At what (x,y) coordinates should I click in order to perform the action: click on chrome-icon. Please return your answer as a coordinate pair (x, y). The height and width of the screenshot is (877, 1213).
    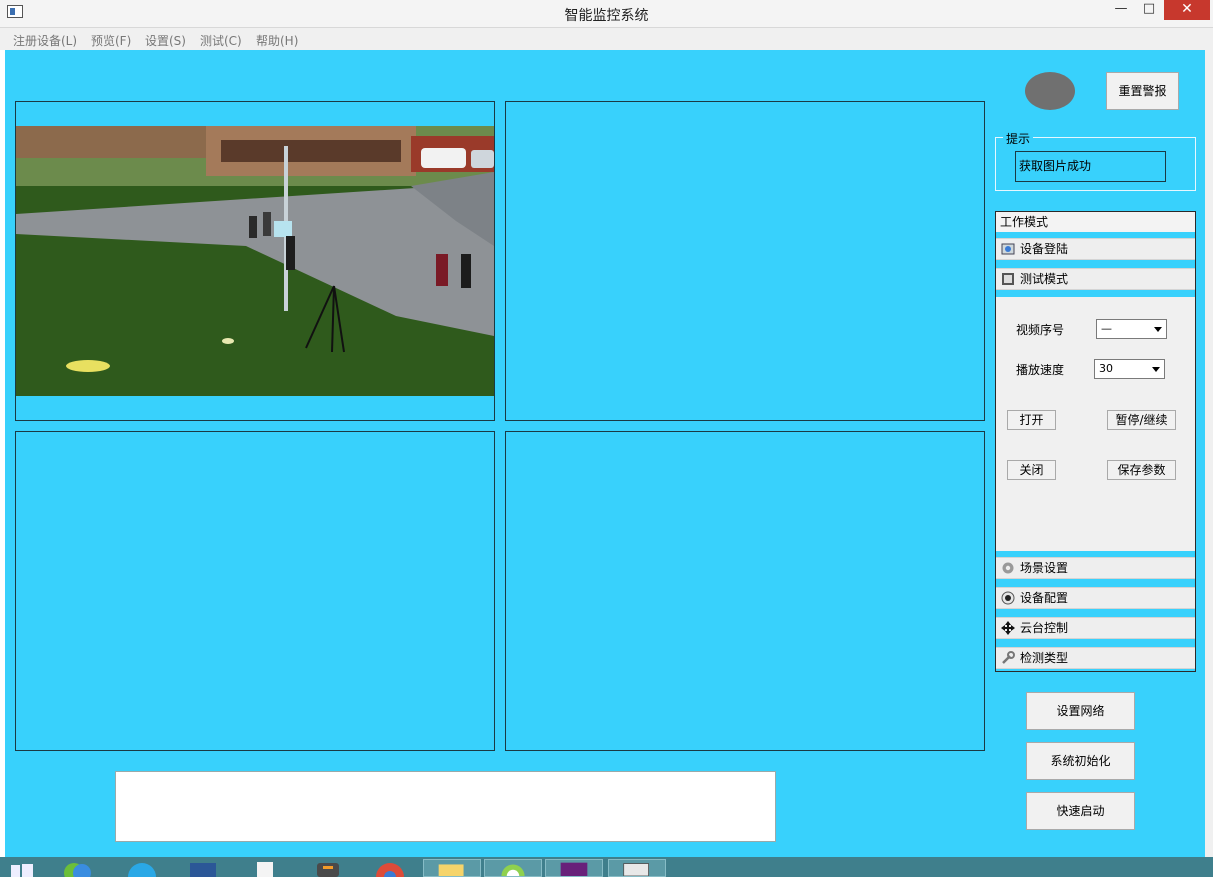
    Looking at the image, I should click on (390, 868).